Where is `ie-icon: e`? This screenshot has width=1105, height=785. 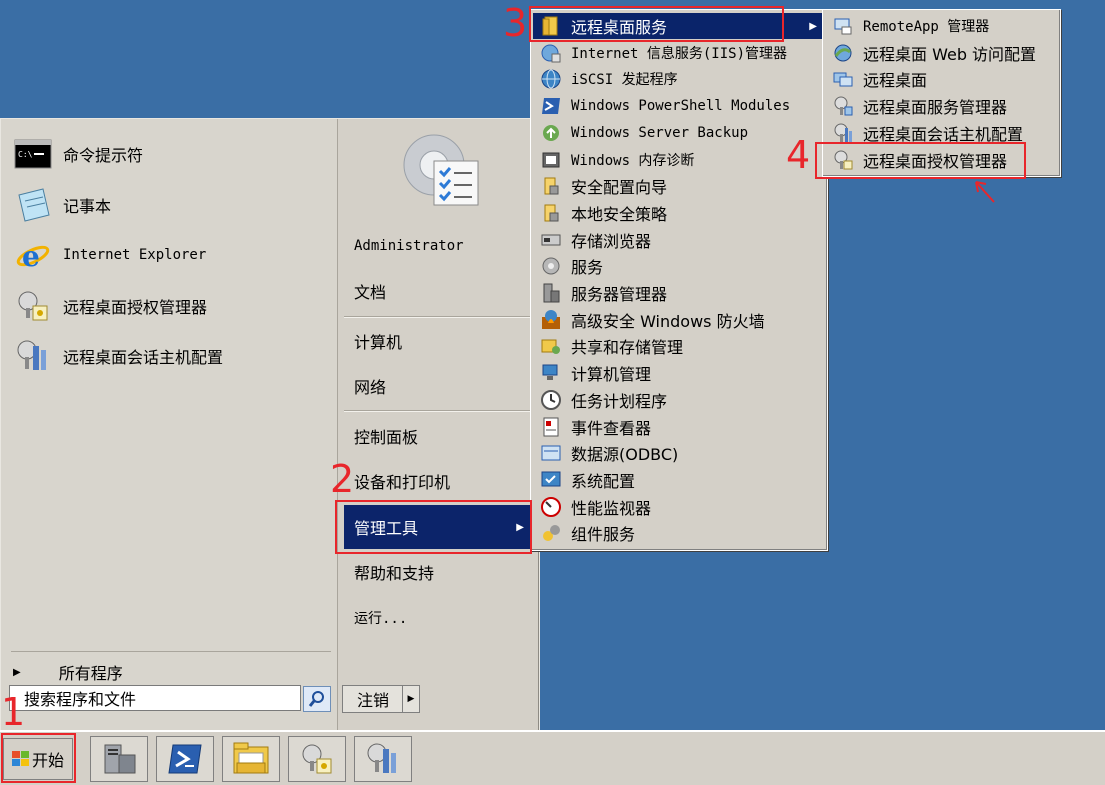
ie-icon: e is located at coordinates (33, 255).